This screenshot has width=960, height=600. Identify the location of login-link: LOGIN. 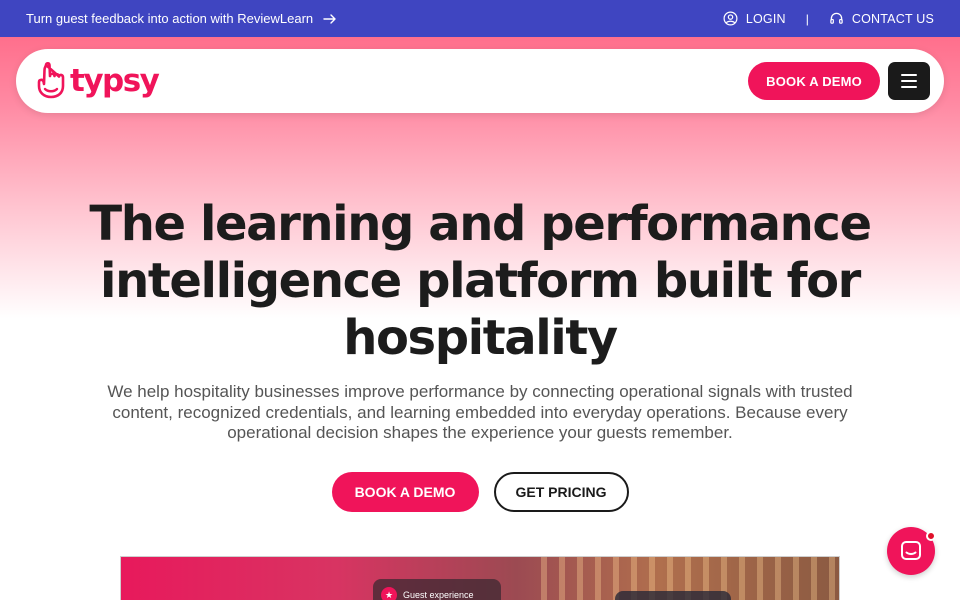
(754, 18).